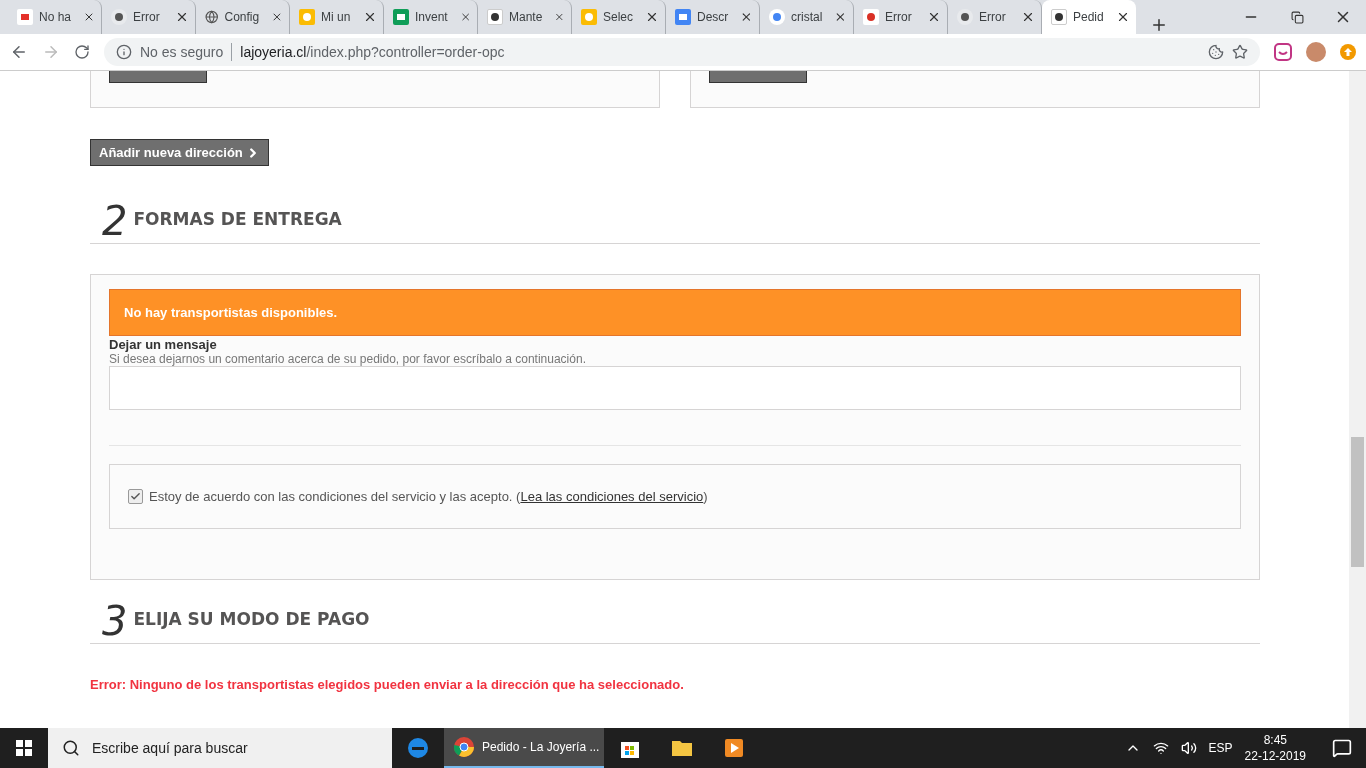 The width and height of the screenshot is (1366, 768). What do you see at coordinates (1275, 748) in the screenshot?
I see `clock: 8:45 22-12-2019` at bounding box center [1275, 748].